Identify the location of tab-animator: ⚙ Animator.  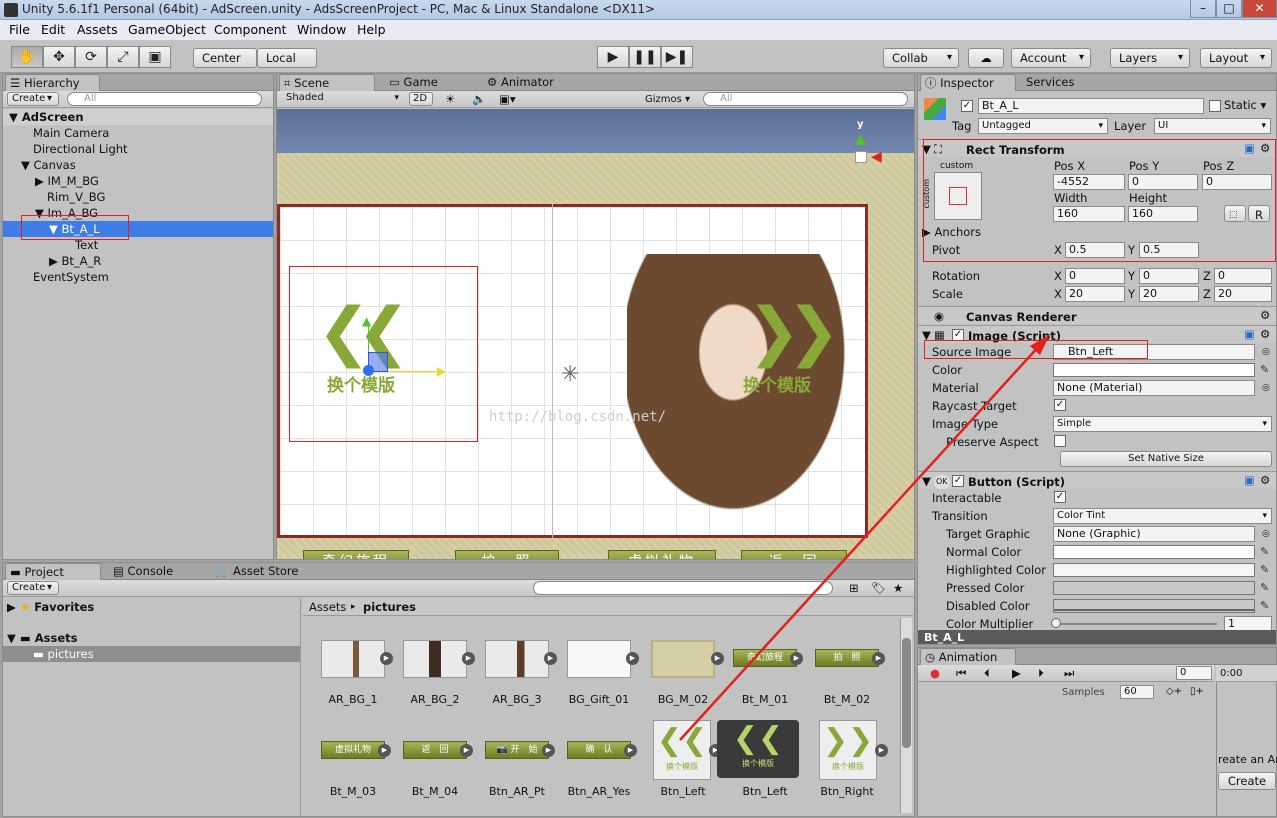
(528, 82).